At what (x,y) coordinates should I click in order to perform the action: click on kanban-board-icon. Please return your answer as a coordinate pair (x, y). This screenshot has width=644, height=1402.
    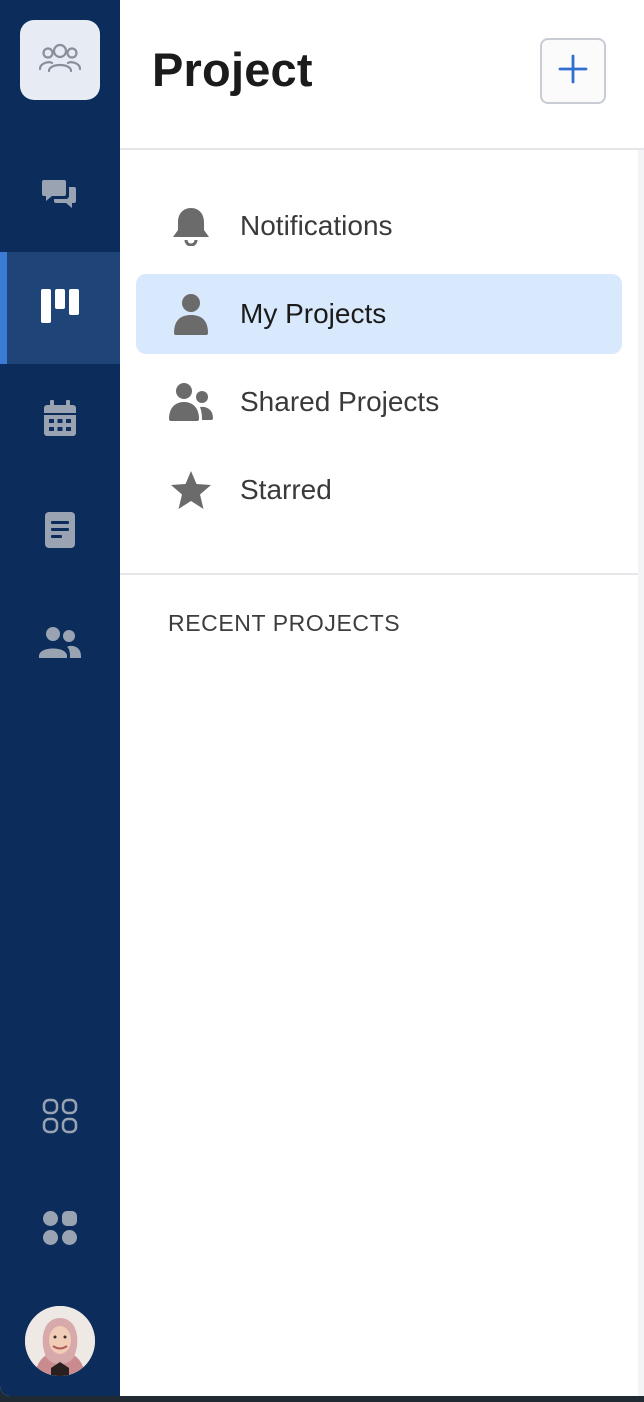
    Looking at the image, I should click on (60, 308).